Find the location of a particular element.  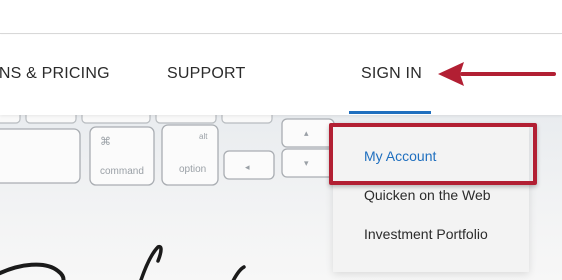

menu-item-investment-portfolio: Investment Portfolio is located at coordinates (426, 234).